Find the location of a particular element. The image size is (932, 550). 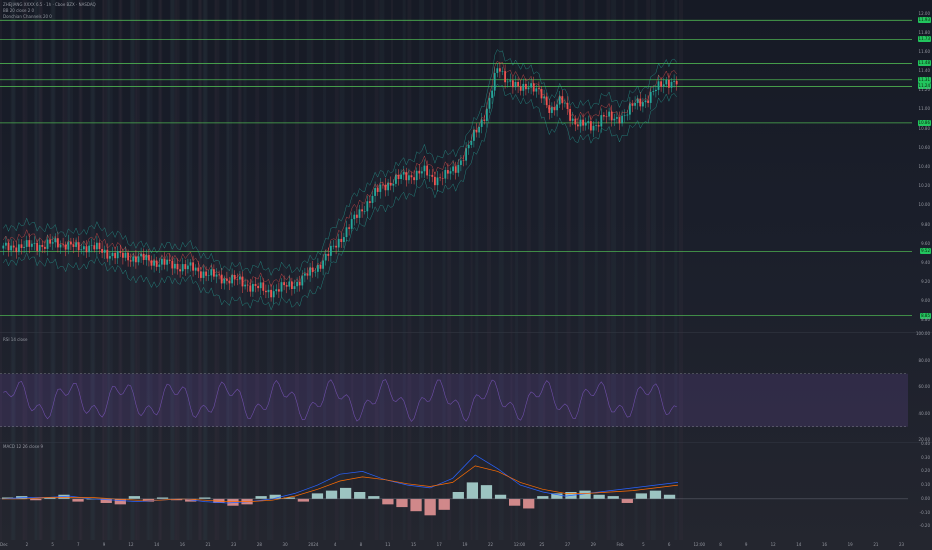

macd-tick: 0.30 is located at coordinates (925, 457).